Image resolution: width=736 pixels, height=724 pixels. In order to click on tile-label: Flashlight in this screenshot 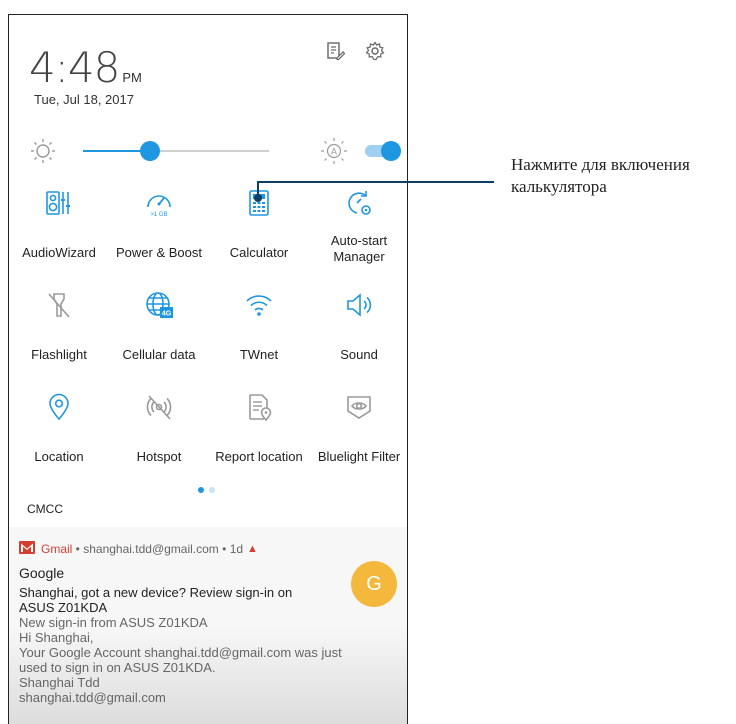, I will do `click(59, 354)`.